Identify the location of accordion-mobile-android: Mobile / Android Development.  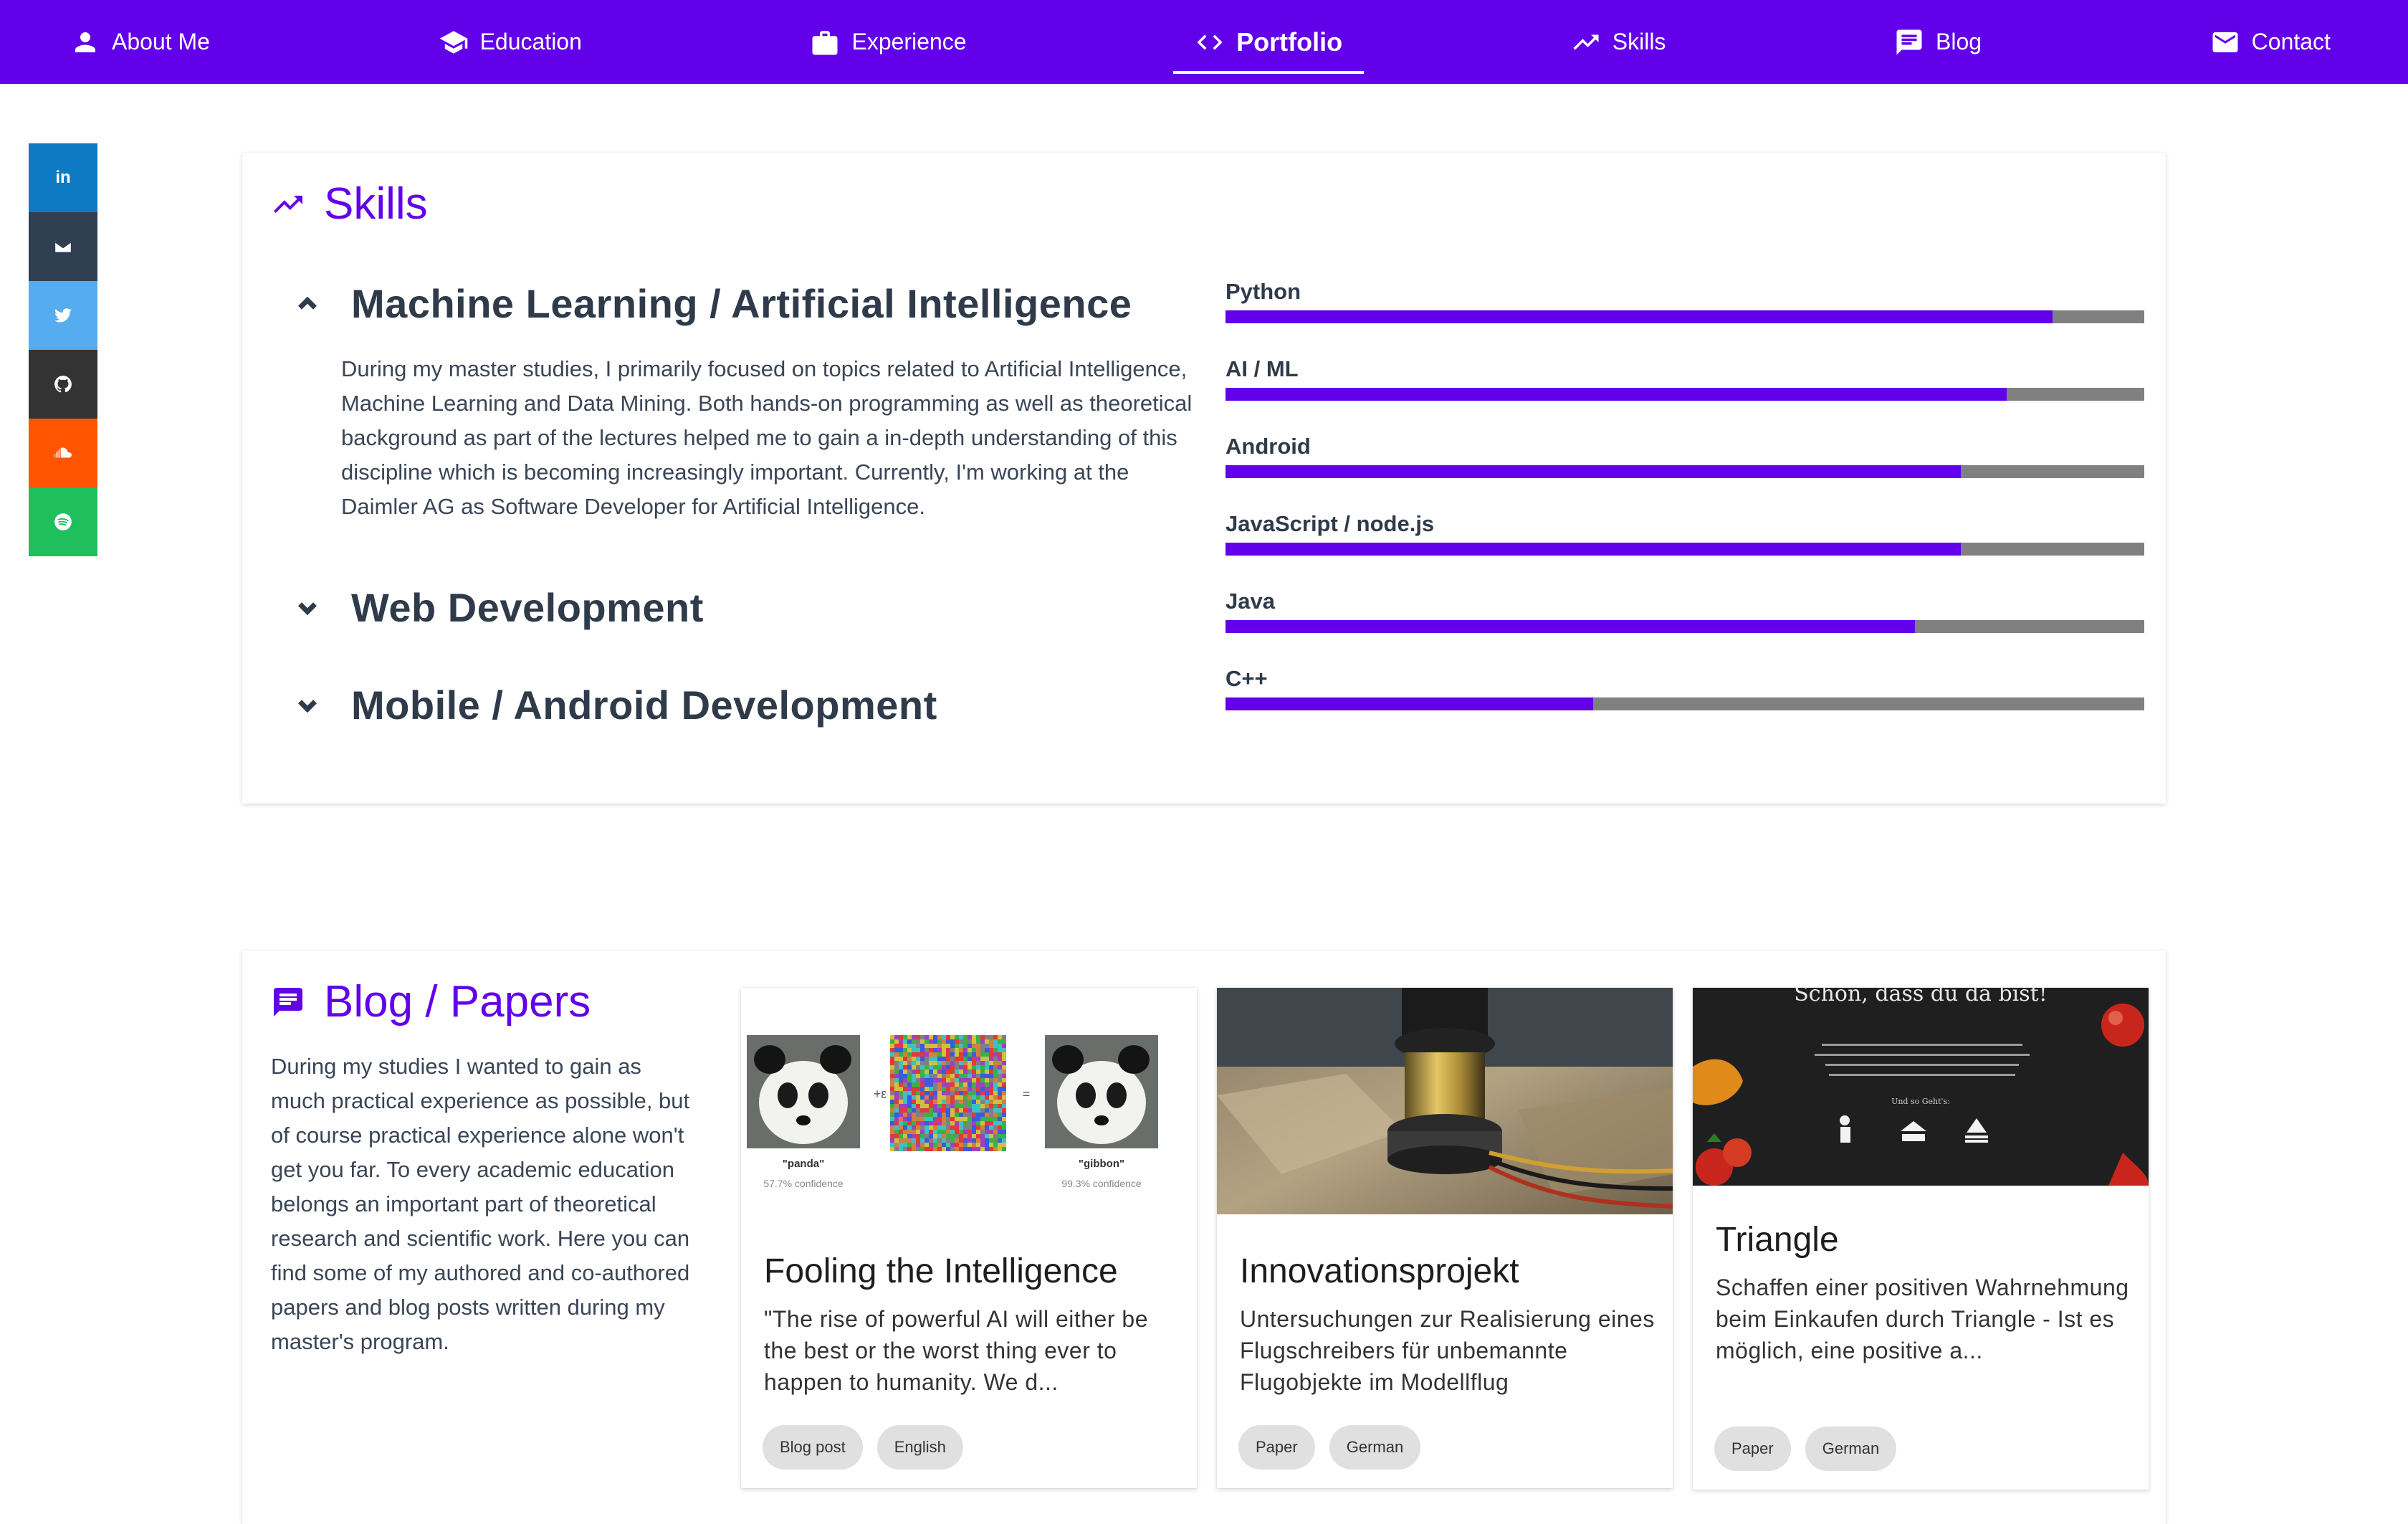
(614, 705).